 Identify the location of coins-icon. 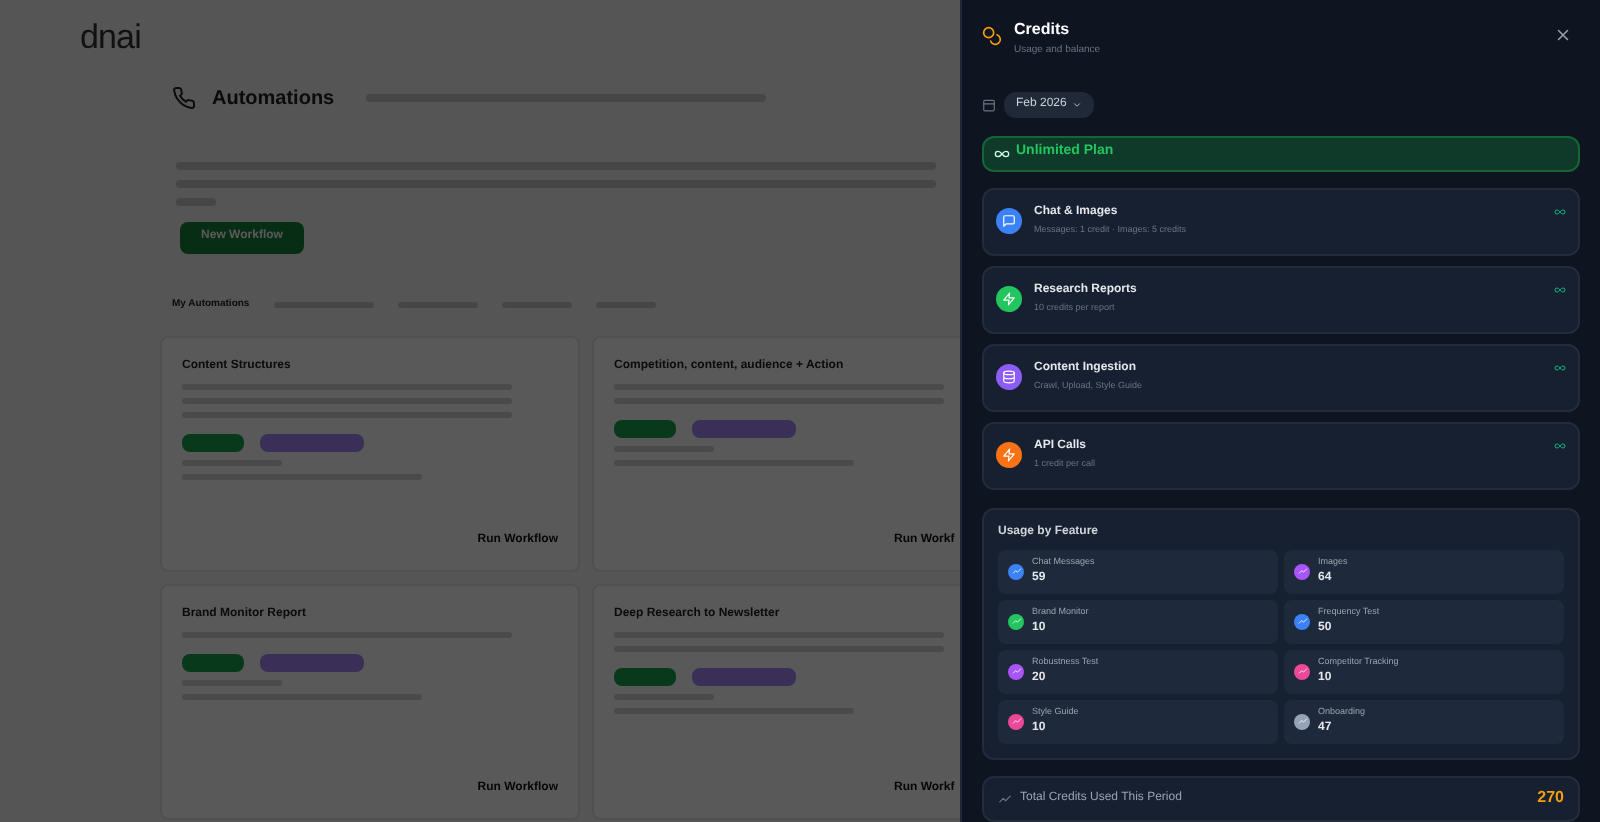
(992, 36).